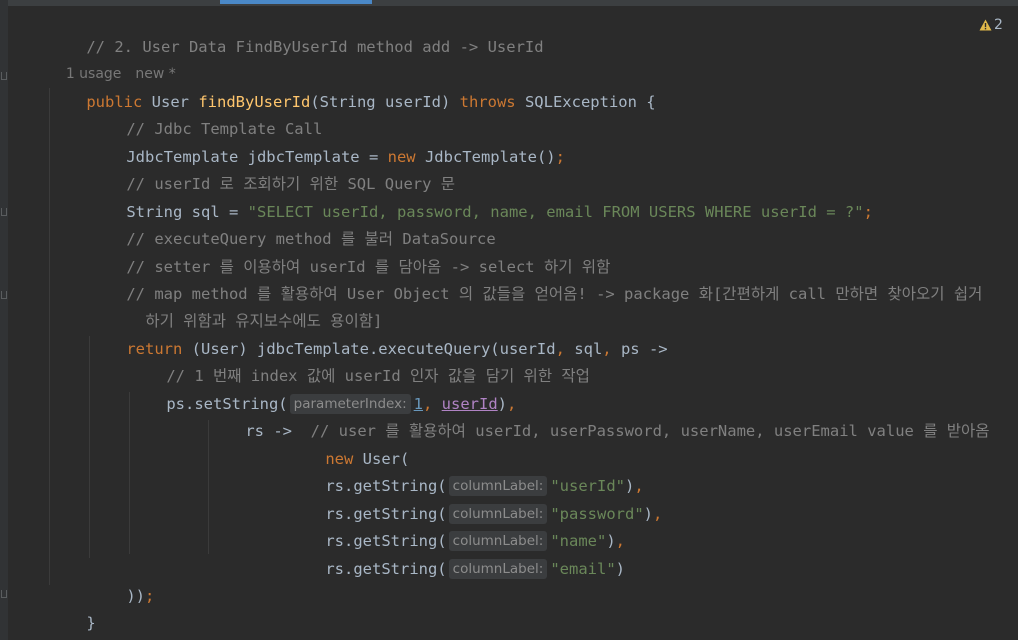  What do you see at coordinates (456, 526) in the screenshot?
I see `code-line-18: rs.getString(columnLabel: "name"),` at bounding box center [456, 526].